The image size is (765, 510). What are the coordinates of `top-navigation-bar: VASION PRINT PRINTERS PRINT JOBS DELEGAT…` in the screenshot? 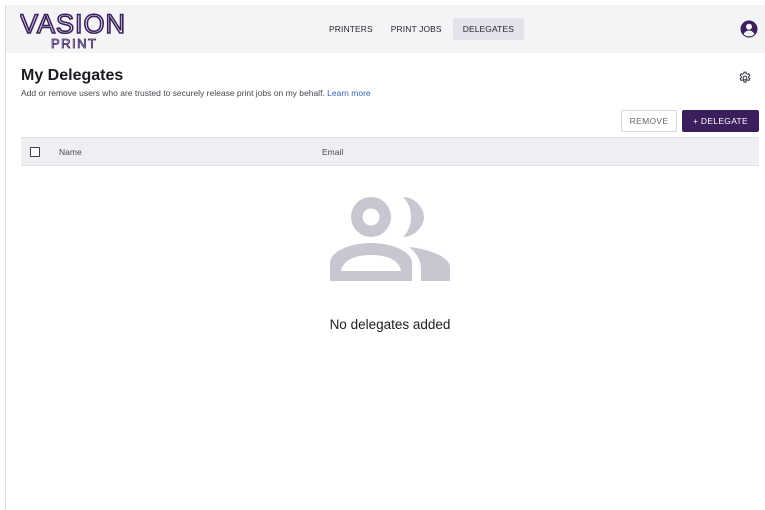 It's located at (385, 29).